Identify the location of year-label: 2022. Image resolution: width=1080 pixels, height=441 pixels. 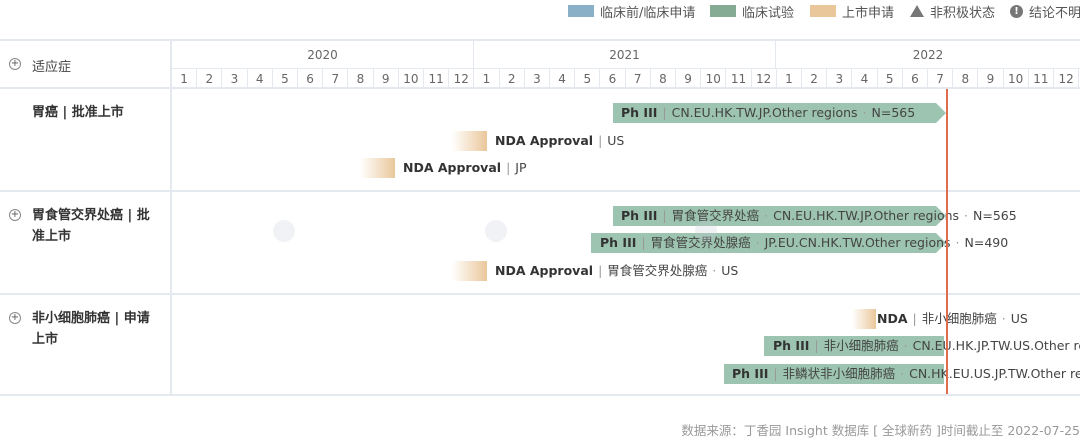
(928, 55).